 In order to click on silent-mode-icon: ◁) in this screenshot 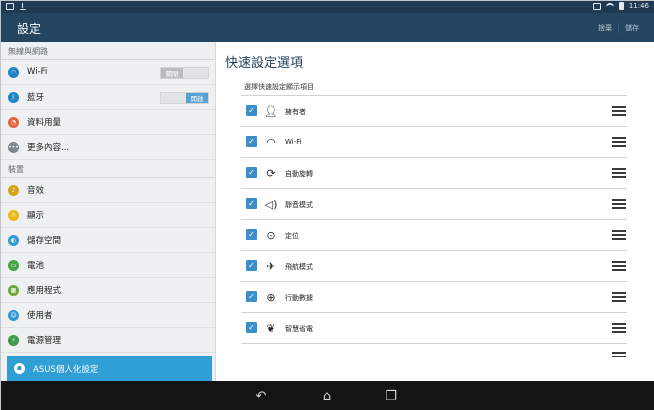, I will do `click(271, 204)`.